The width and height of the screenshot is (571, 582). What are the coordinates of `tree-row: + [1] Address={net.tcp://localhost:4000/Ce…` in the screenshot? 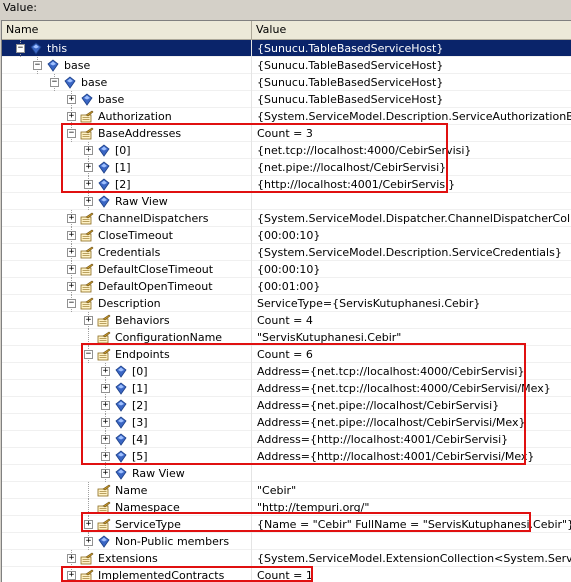 It's located at (286, 388).